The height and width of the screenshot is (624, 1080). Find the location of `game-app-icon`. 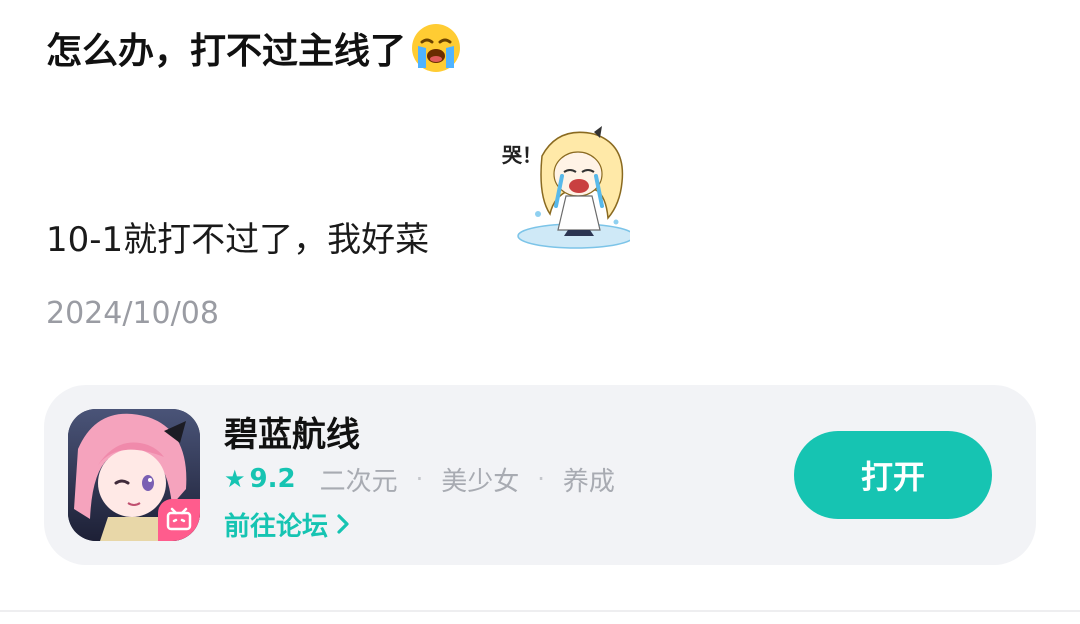

game-app-icon is located at coordinates (134, 475).